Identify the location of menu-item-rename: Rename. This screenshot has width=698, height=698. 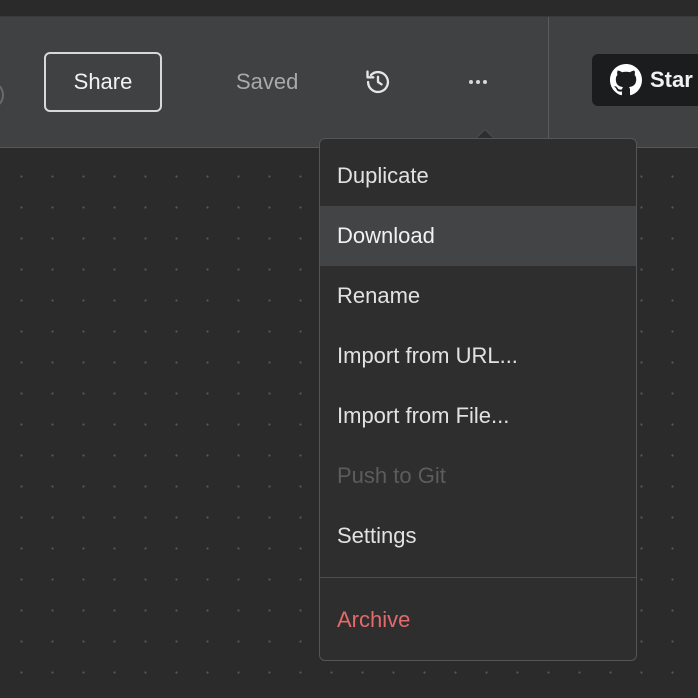
(478, 296).